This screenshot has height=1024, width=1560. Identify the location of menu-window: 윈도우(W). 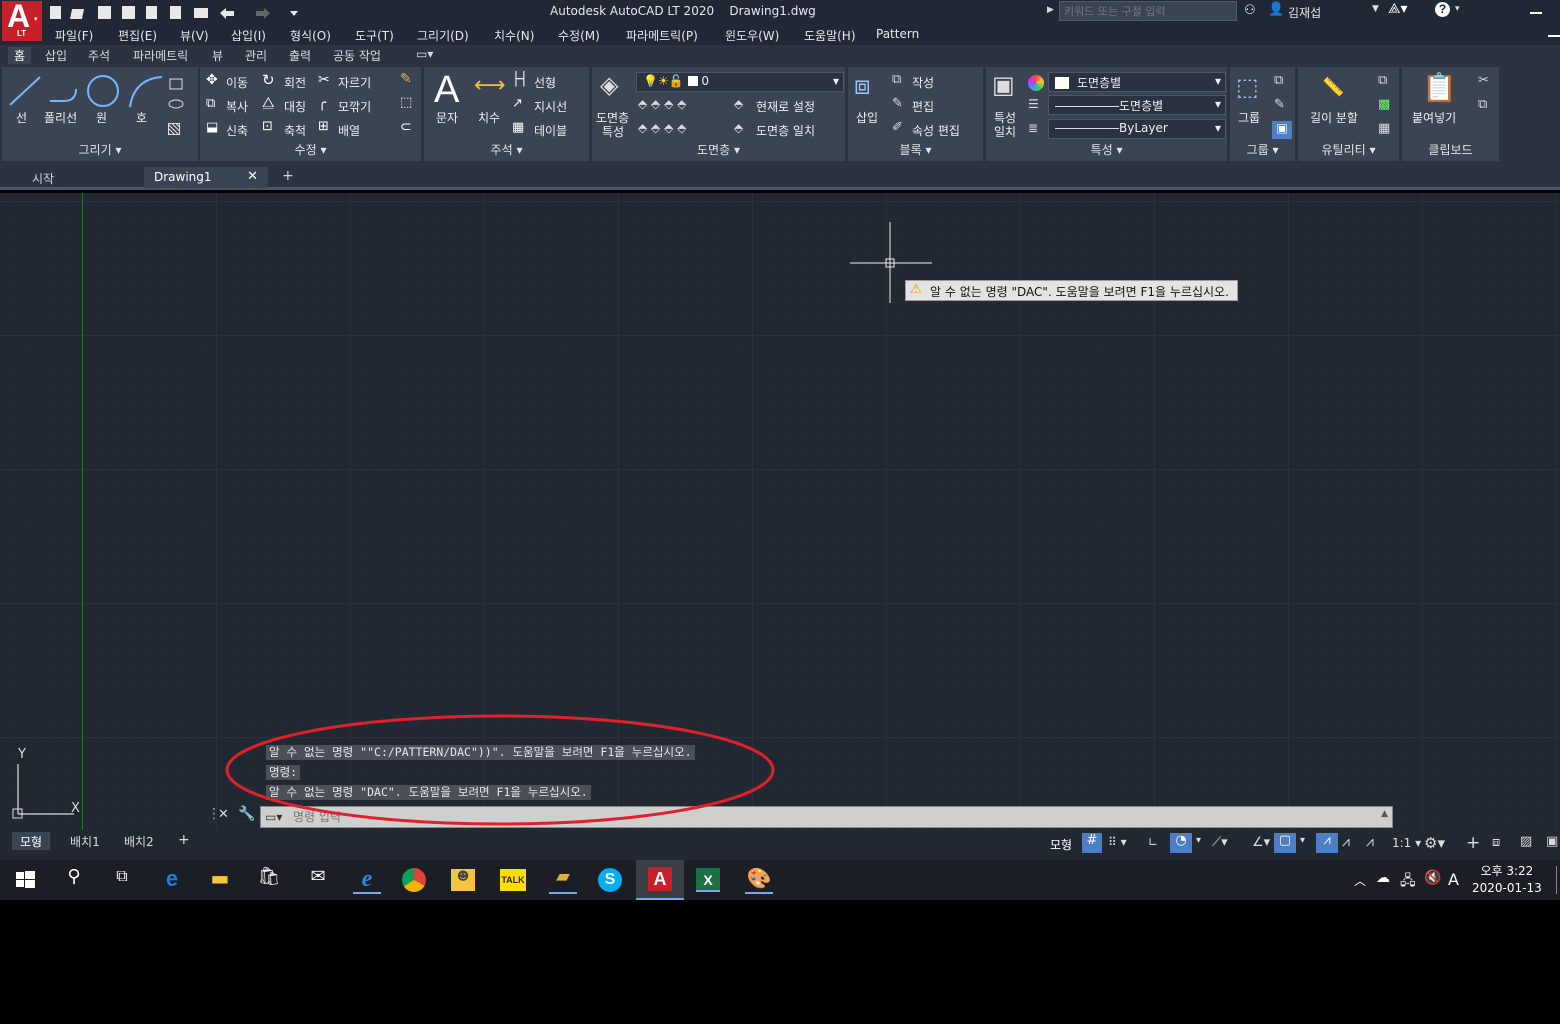
(752, 35).